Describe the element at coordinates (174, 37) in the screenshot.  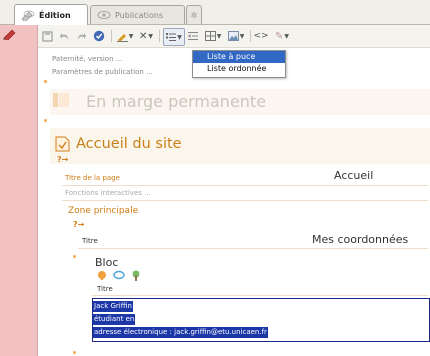
I see `list-icon: ▼` at that location.